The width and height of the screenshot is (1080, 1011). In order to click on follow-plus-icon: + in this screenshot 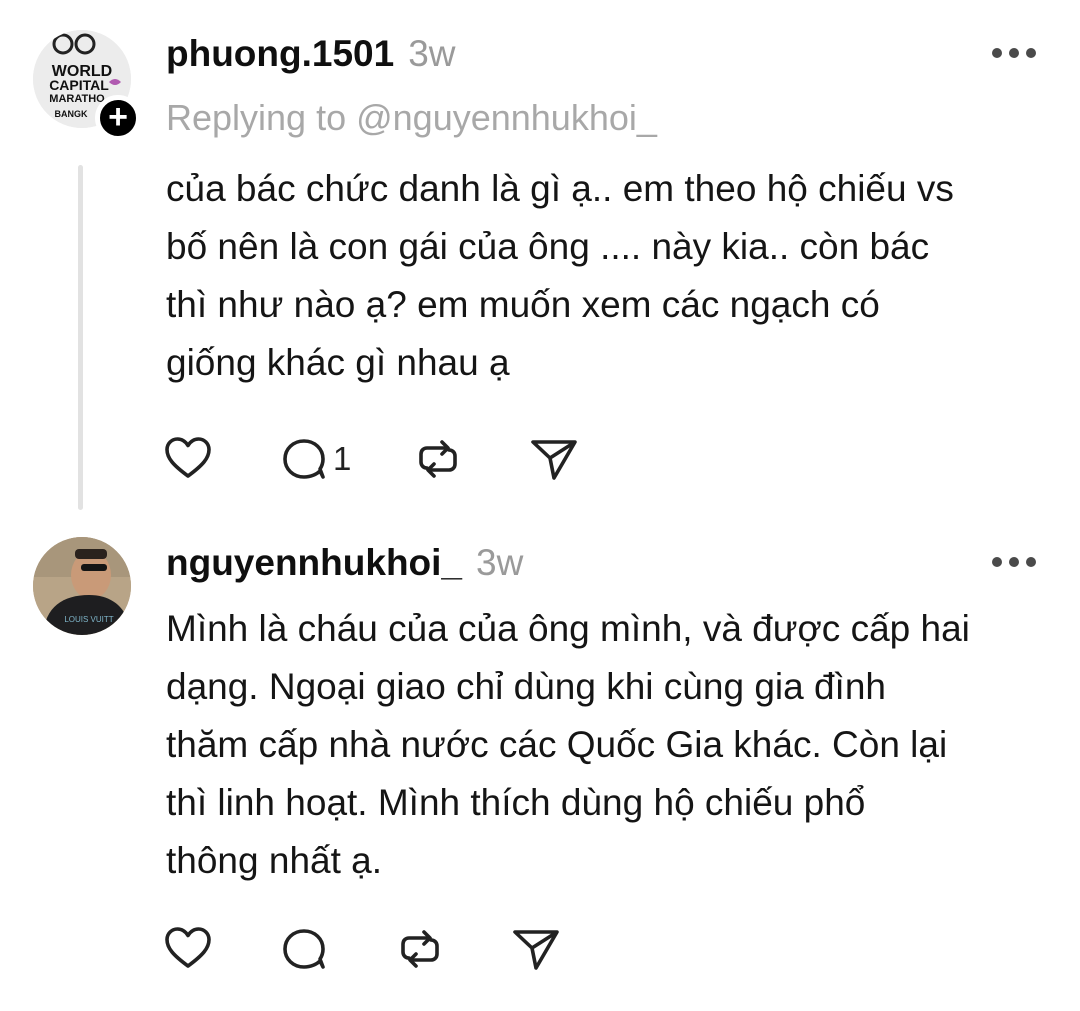, I will do `click(118, 118)`.